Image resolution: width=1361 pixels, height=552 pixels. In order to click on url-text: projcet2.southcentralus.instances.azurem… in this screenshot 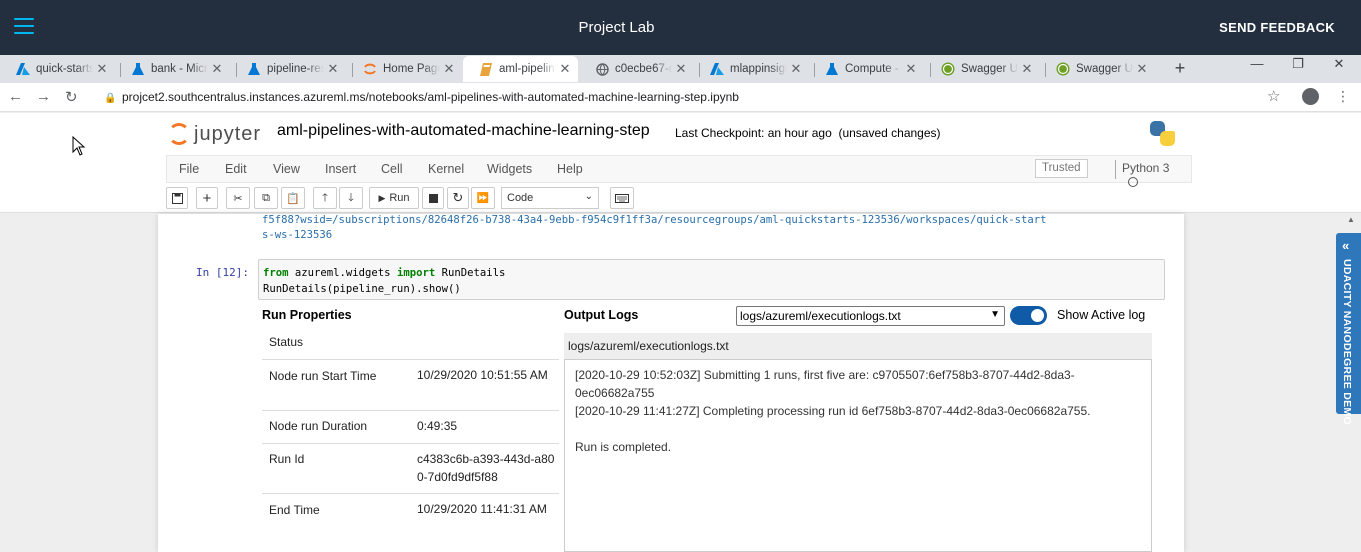, I will do `click(430, 97)`.